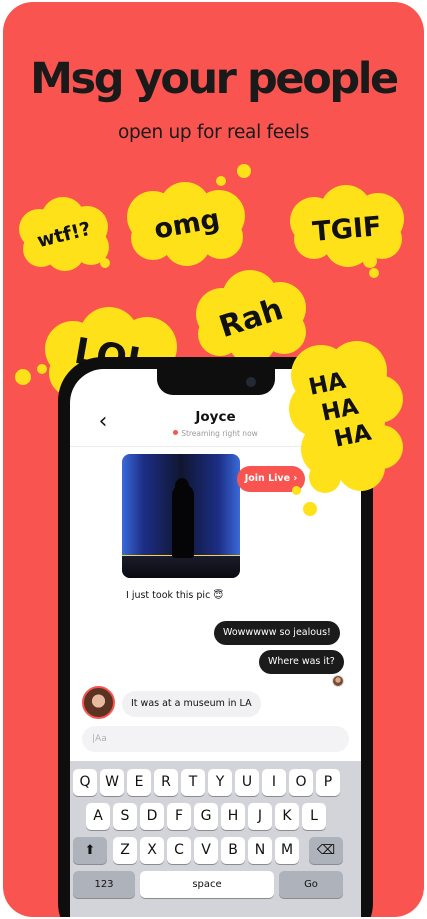  I want to click on message-input: |Aa, so click(215, 739).